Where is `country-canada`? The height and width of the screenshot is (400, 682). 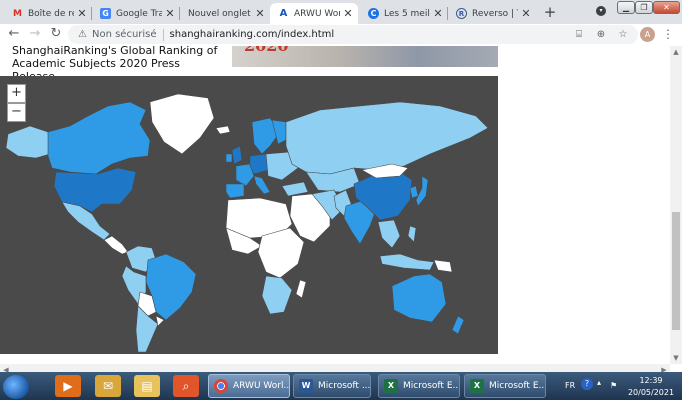 country-canada is located at coordinates (99, 138).